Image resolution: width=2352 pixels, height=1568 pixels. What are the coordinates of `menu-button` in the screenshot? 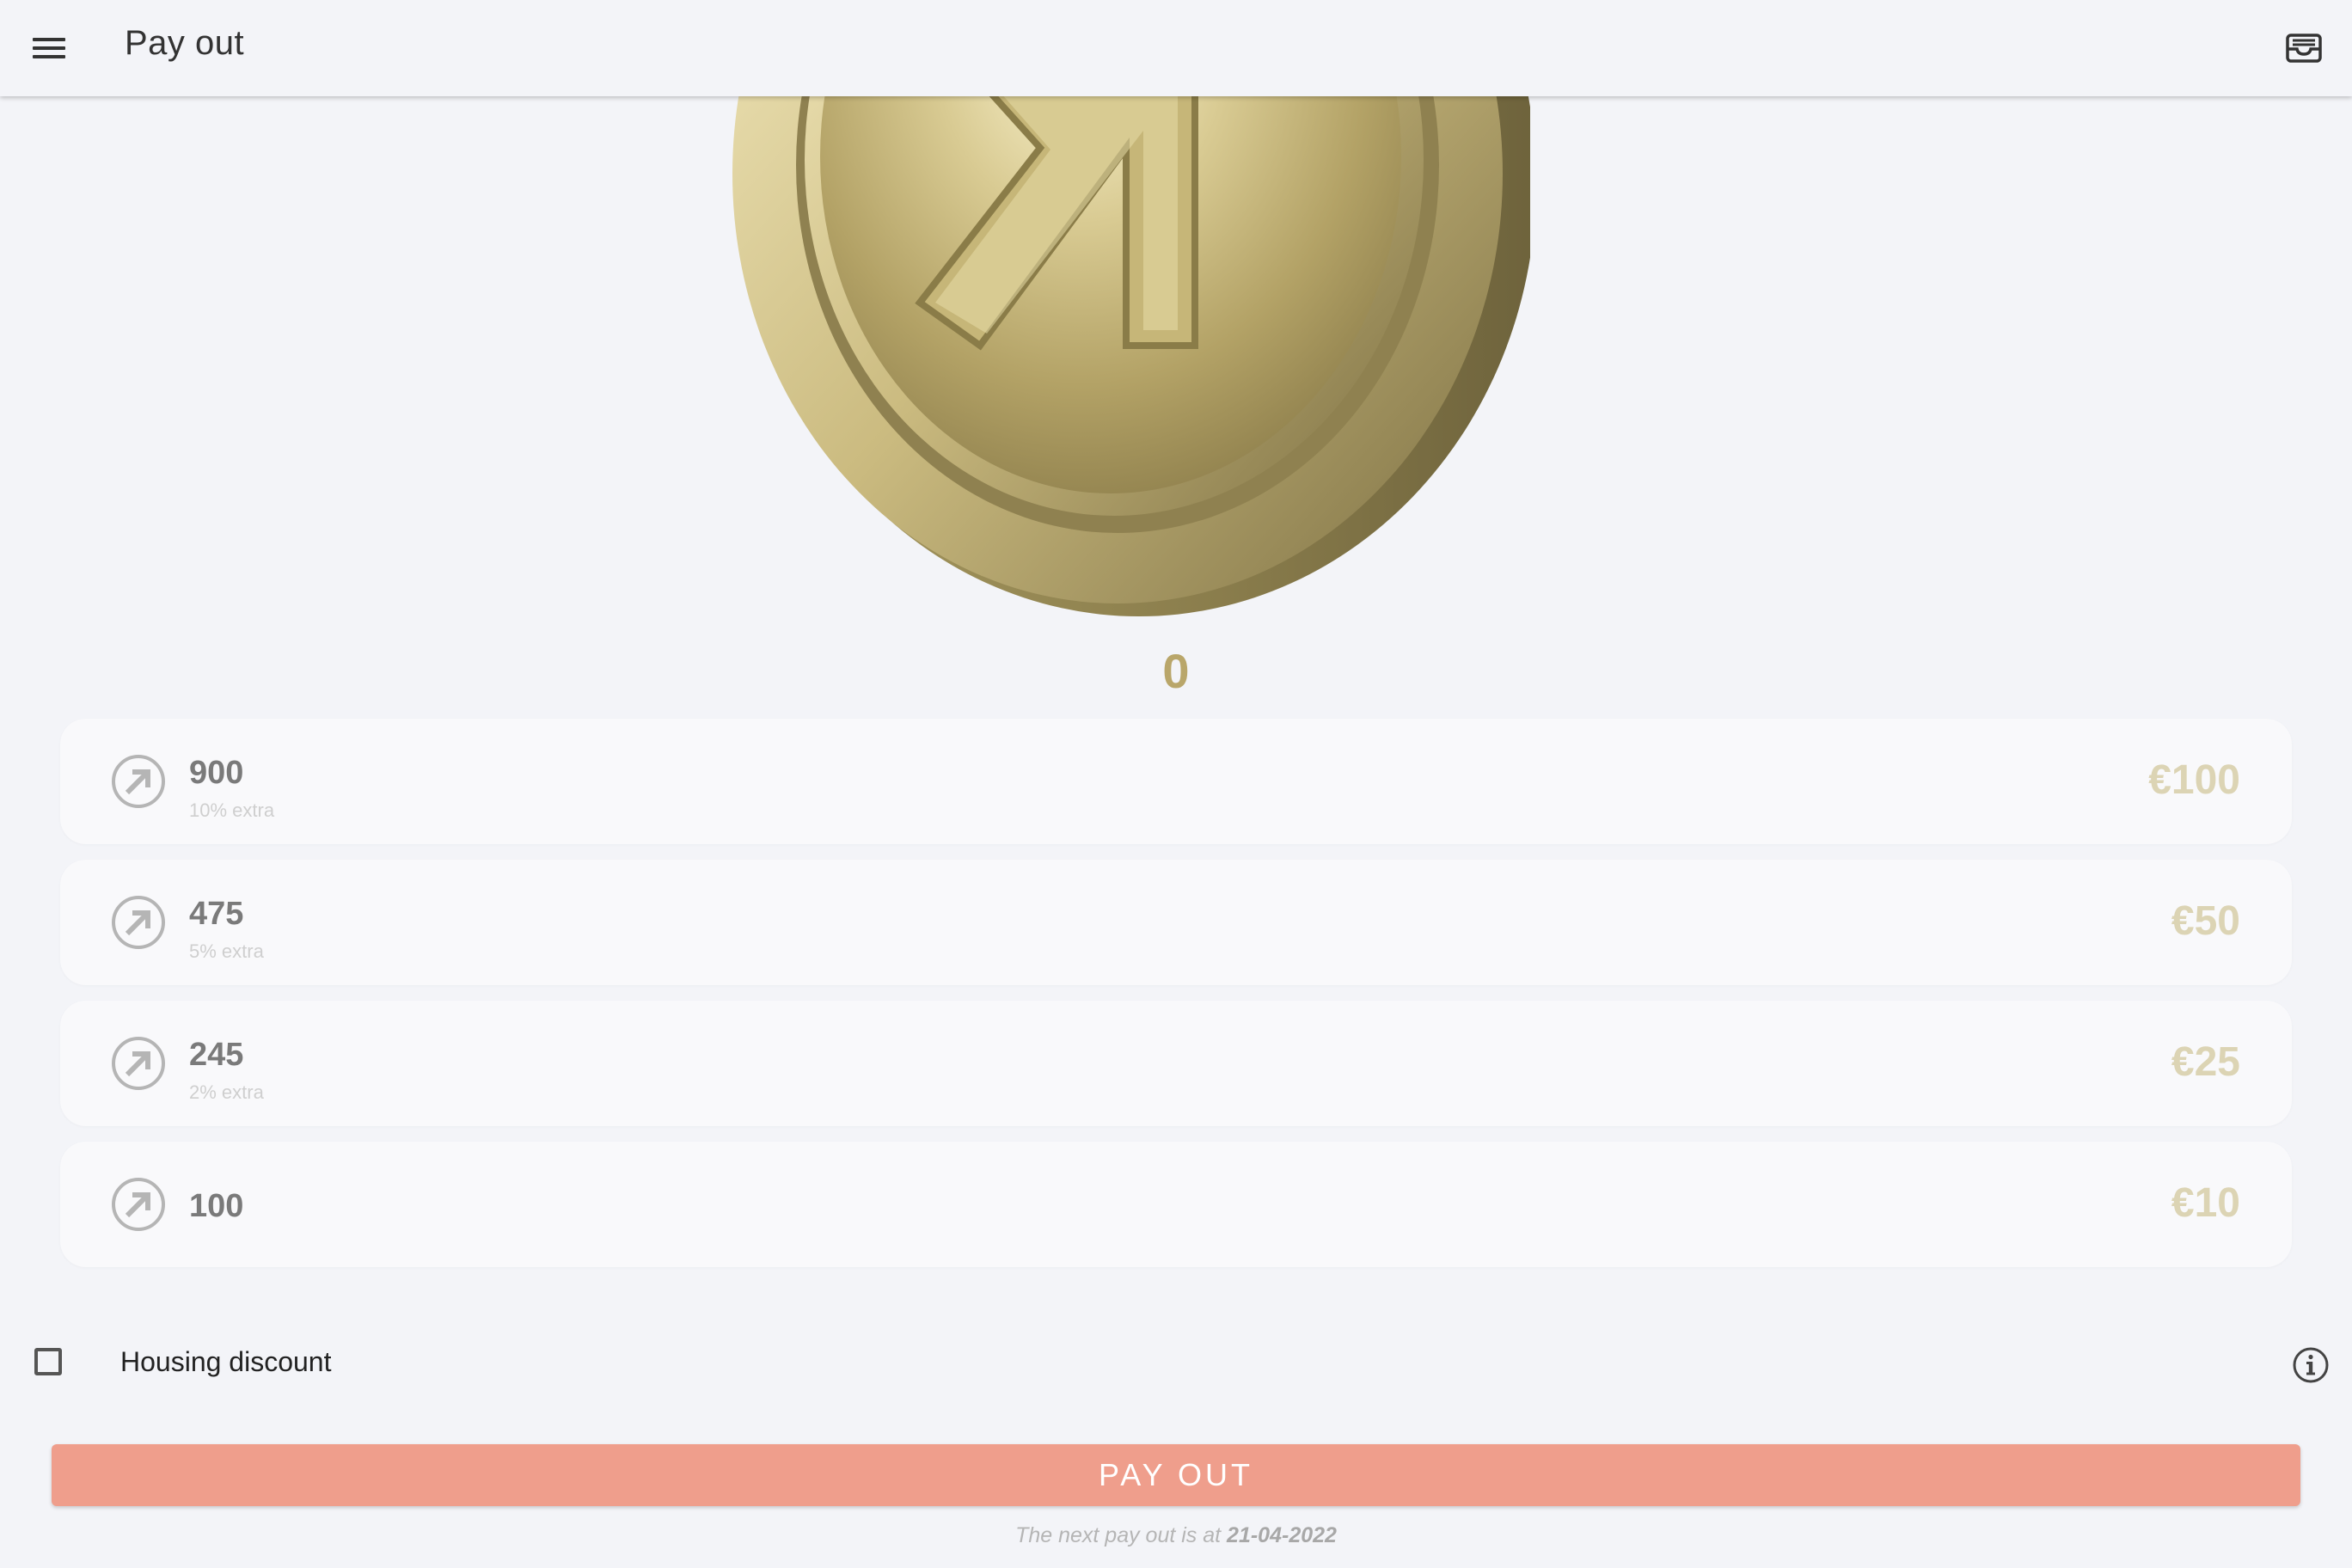 It's located at (48, 48).